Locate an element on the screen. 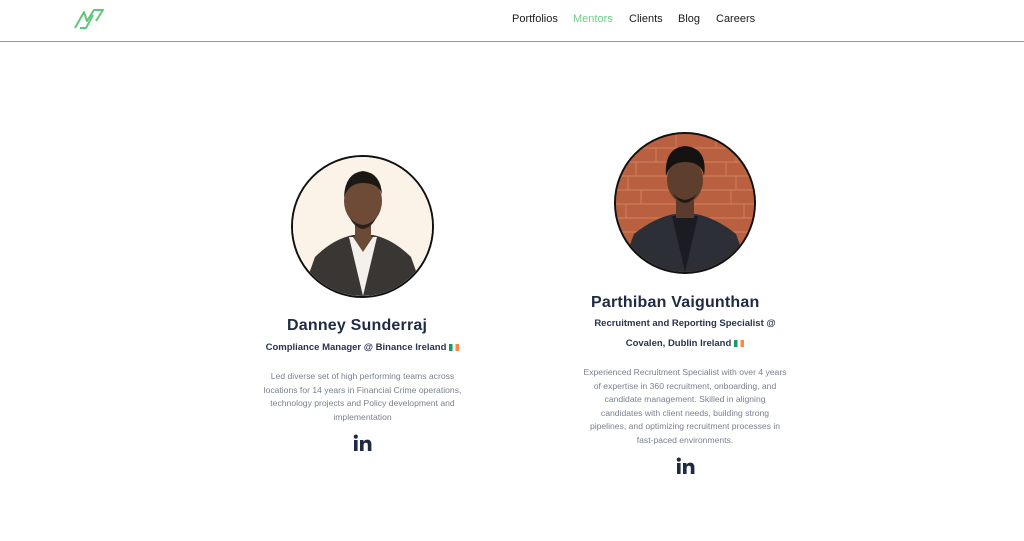 This screenshot has width=1024, height=541. mentor-name: Parthiban Vaigunthan is located at coordinates (675, 302).